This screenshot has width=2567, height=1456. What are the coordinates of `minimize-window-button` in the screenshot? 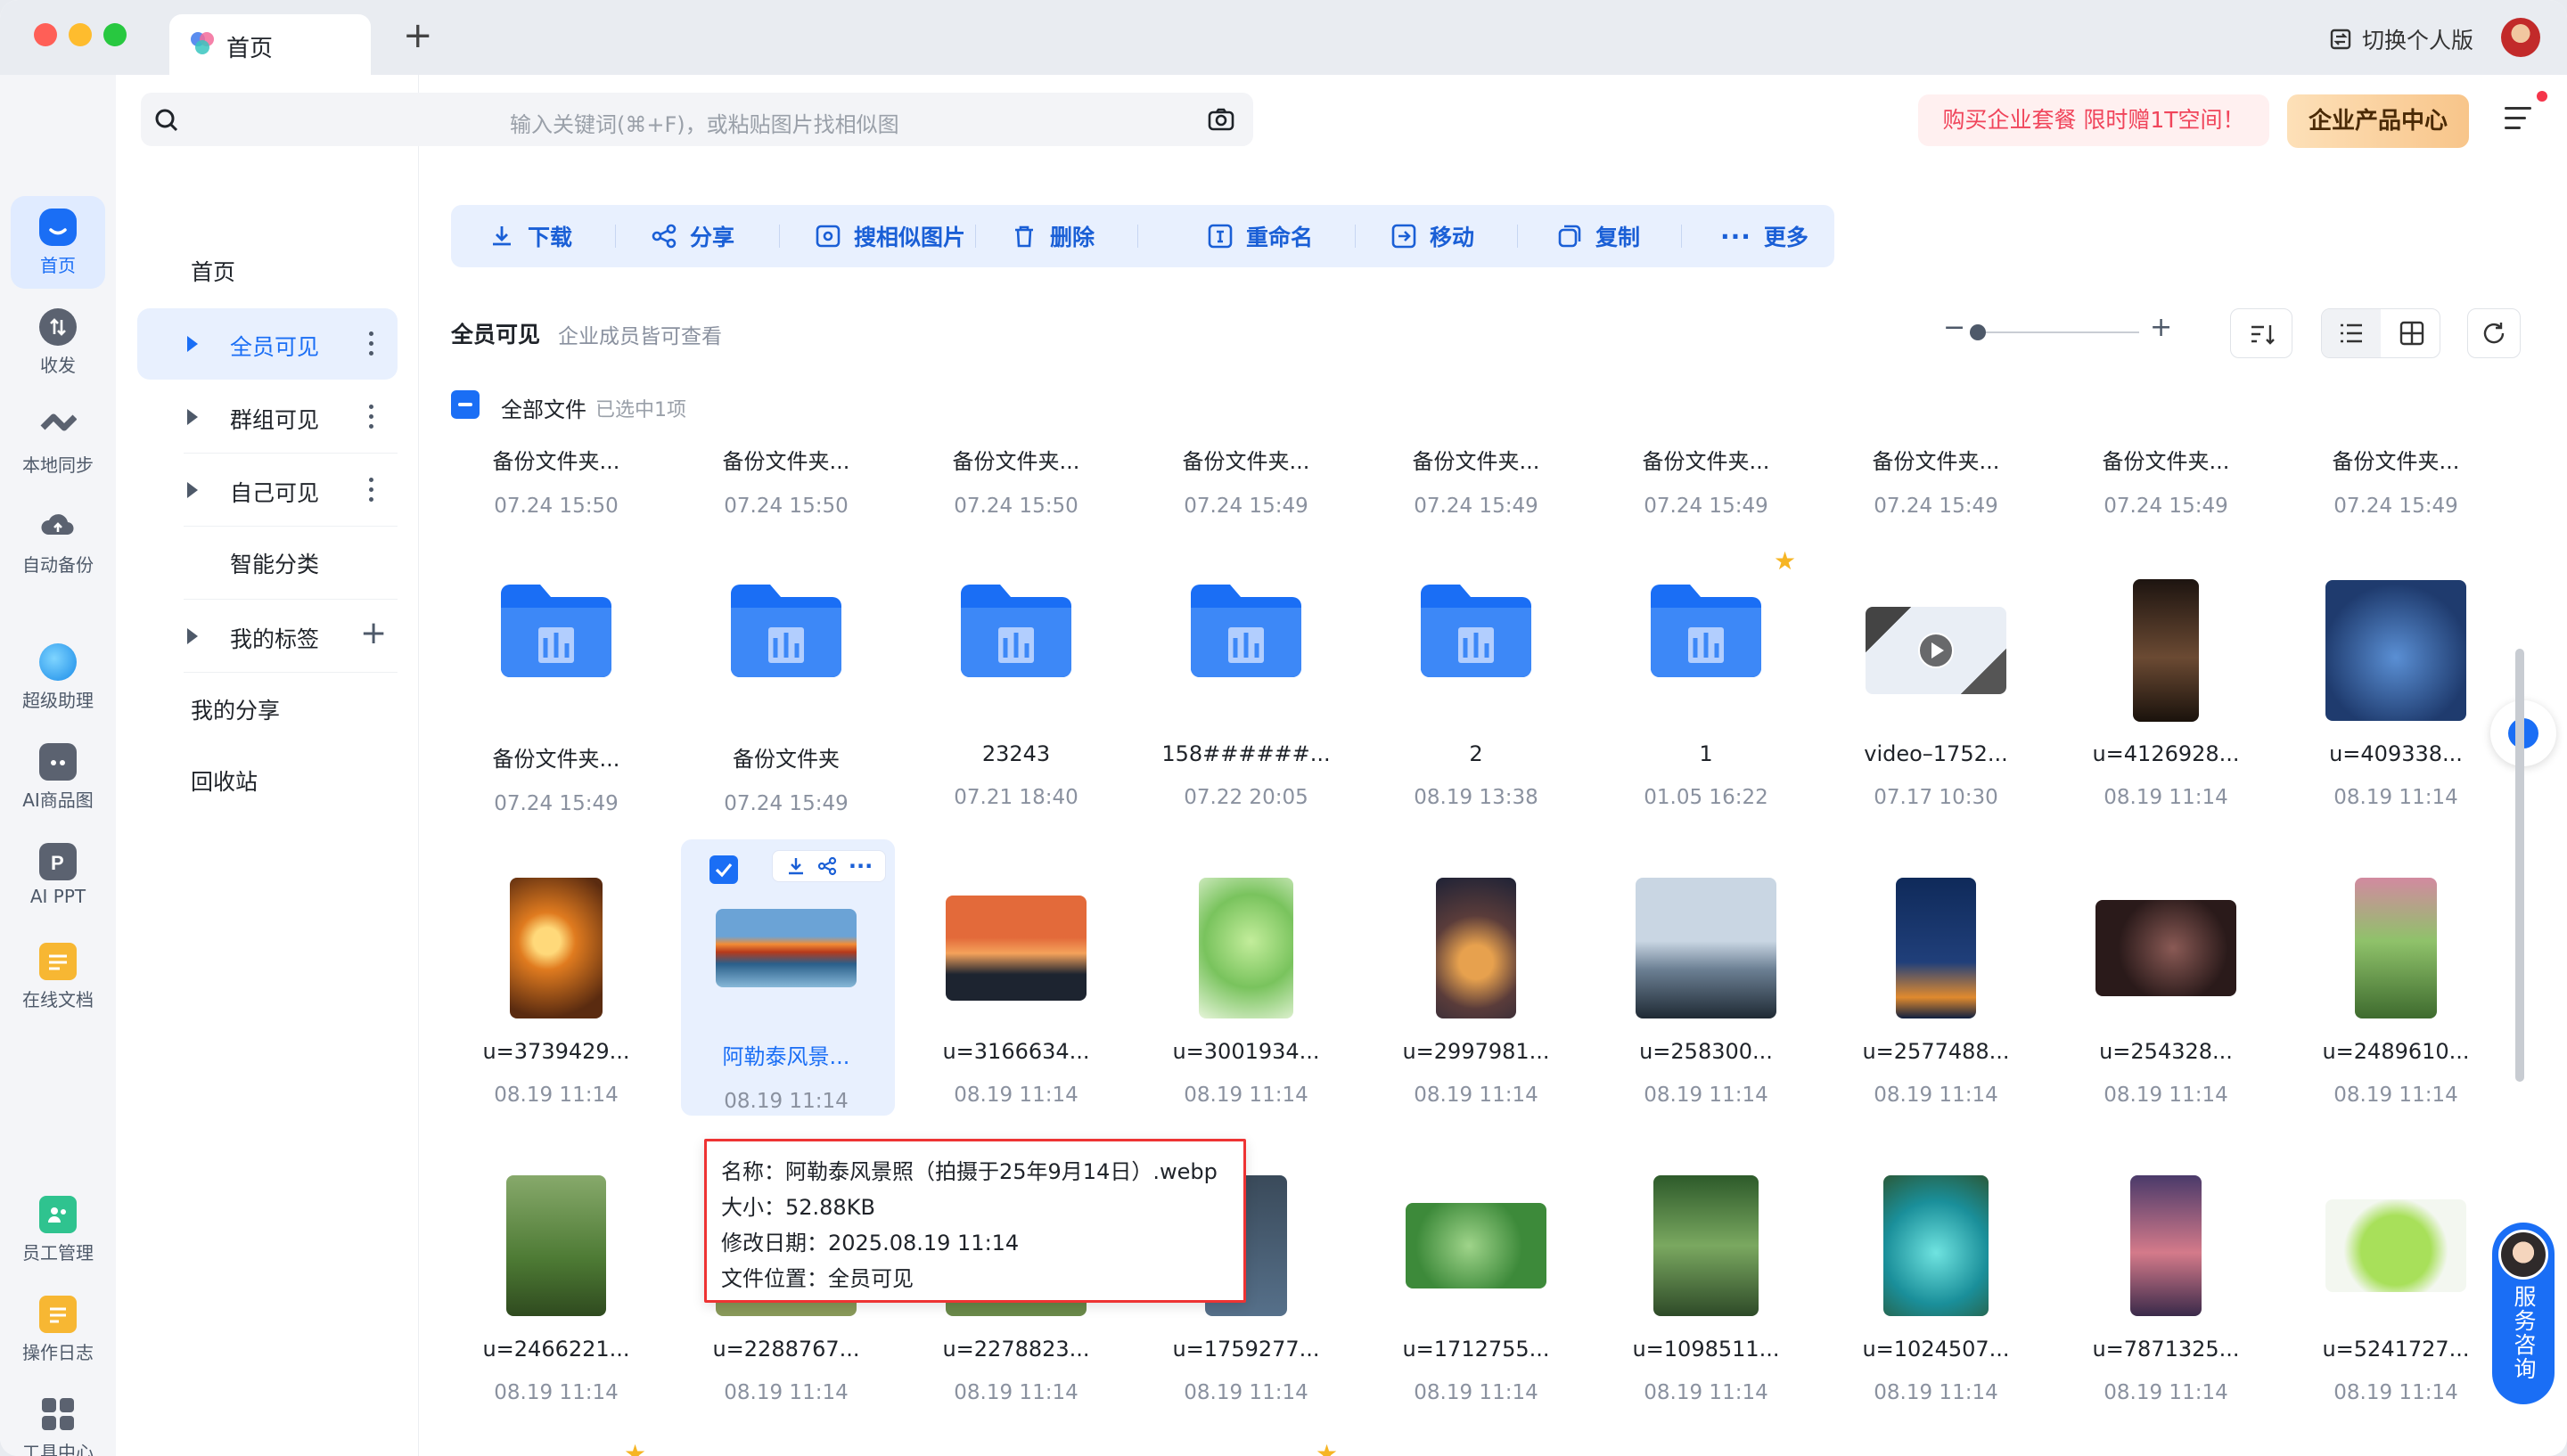 It's located at (80, 34).